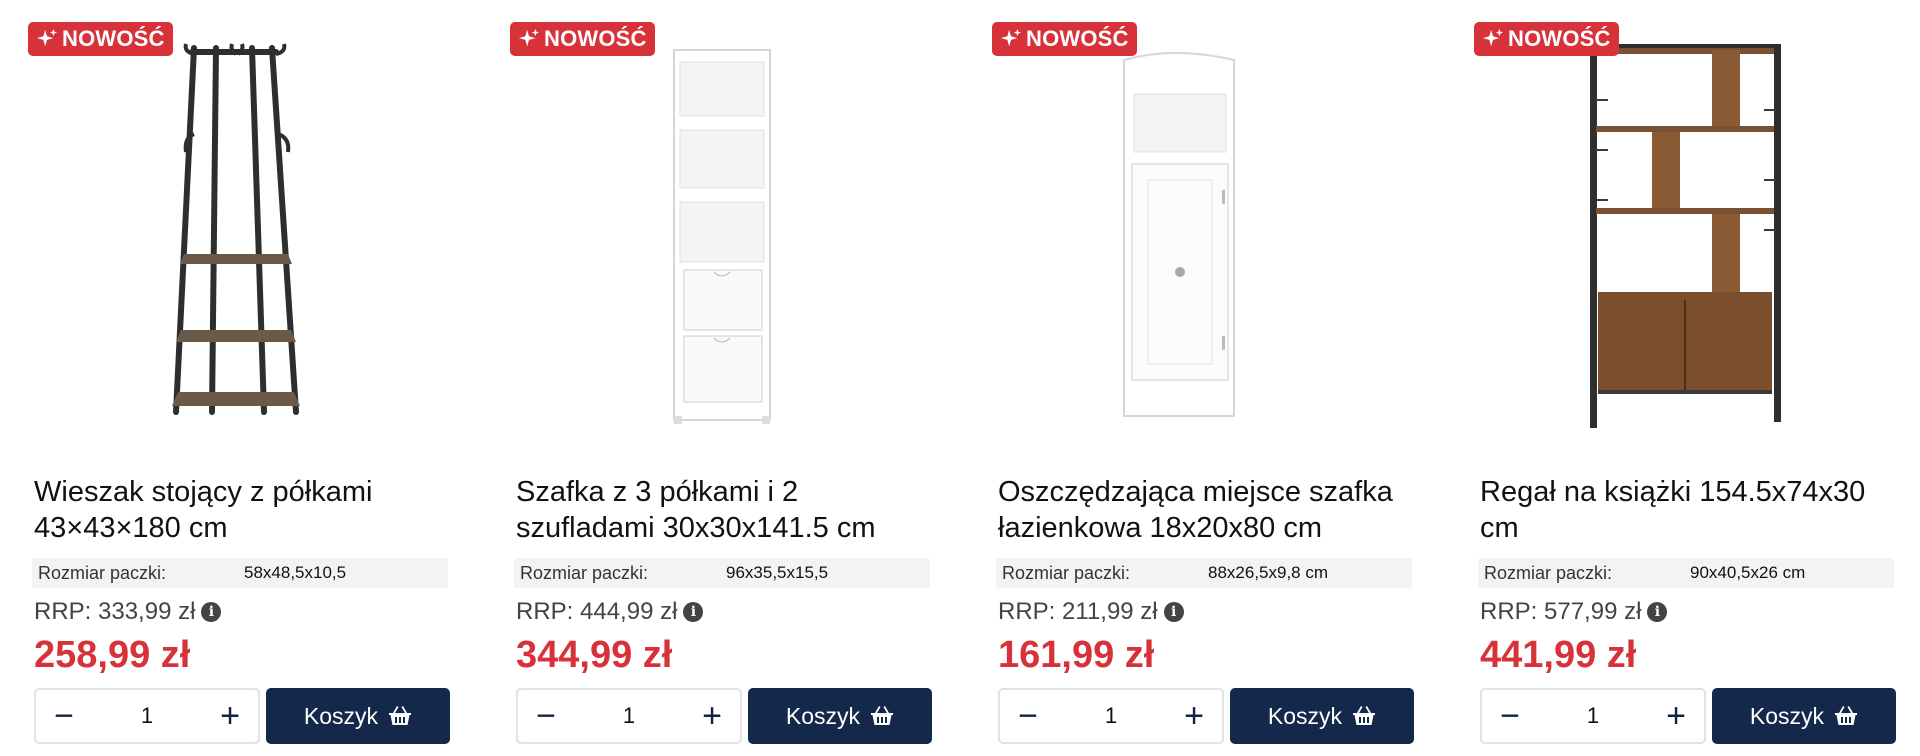  Describe the element at coordinates (777, 572) in the screenshot. I see `package-size-value: 96x35,5x15,5` at that location.